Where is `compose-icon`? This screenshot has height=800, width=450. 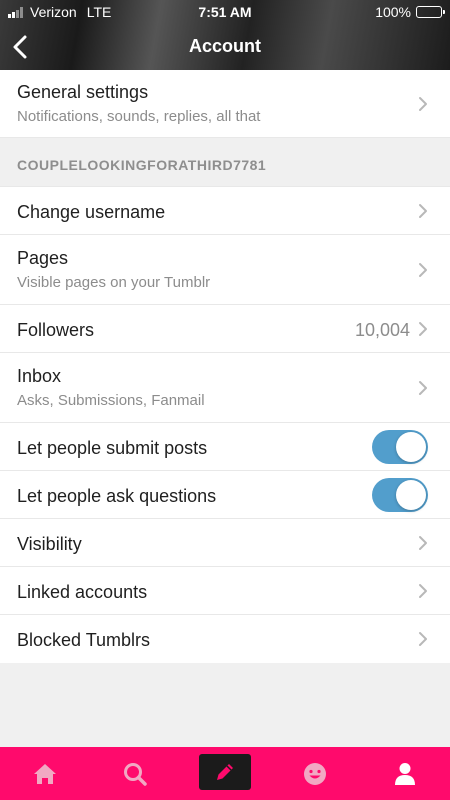 compose-icon is located at coordinates (225, 772).